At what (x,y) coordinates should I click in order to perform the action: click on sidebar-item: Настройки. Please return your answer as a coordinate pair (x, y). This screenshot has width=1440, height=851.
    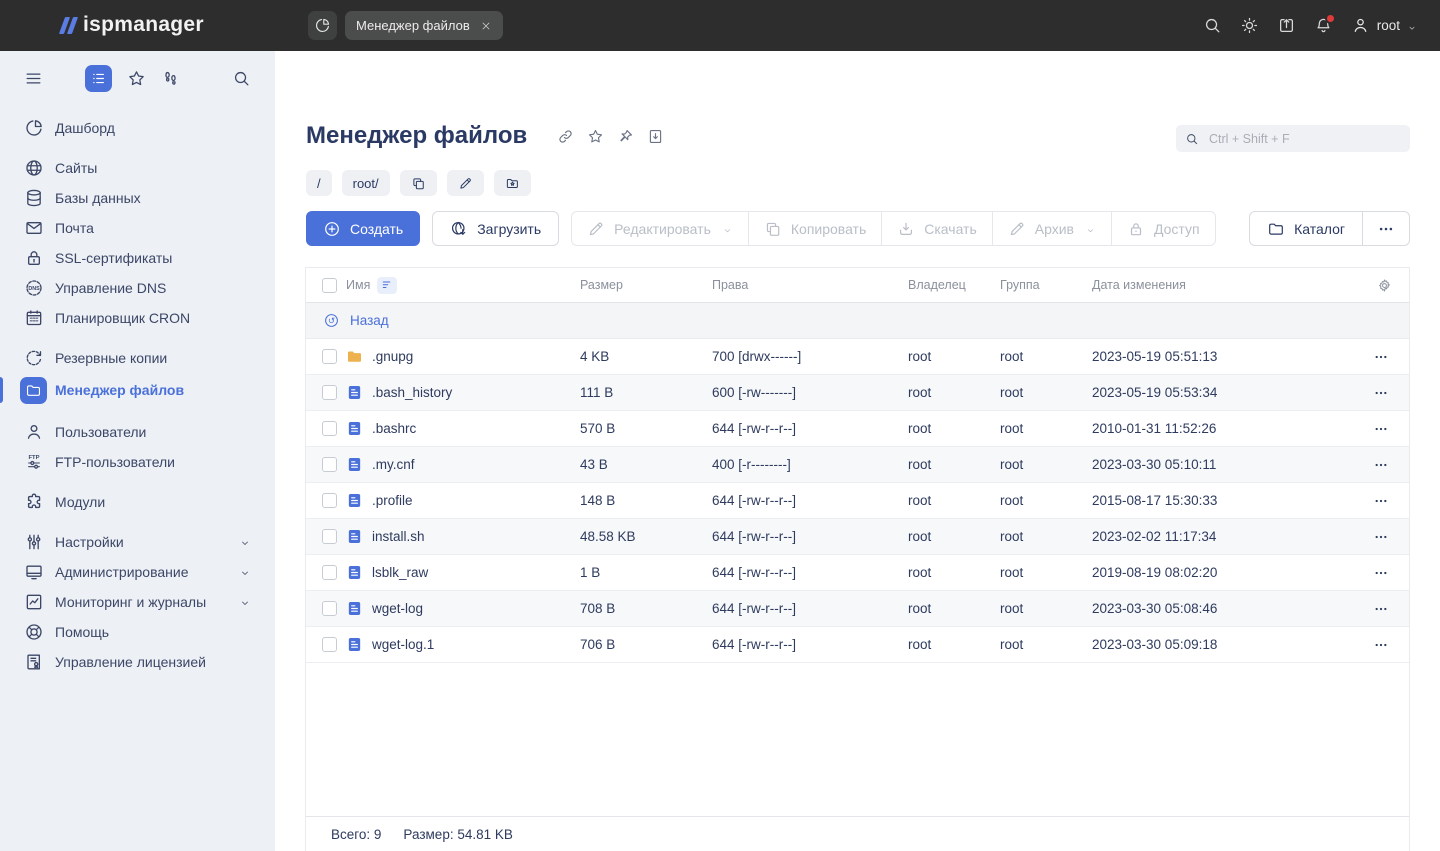
    Looking at the image, I should click on (137, 542).